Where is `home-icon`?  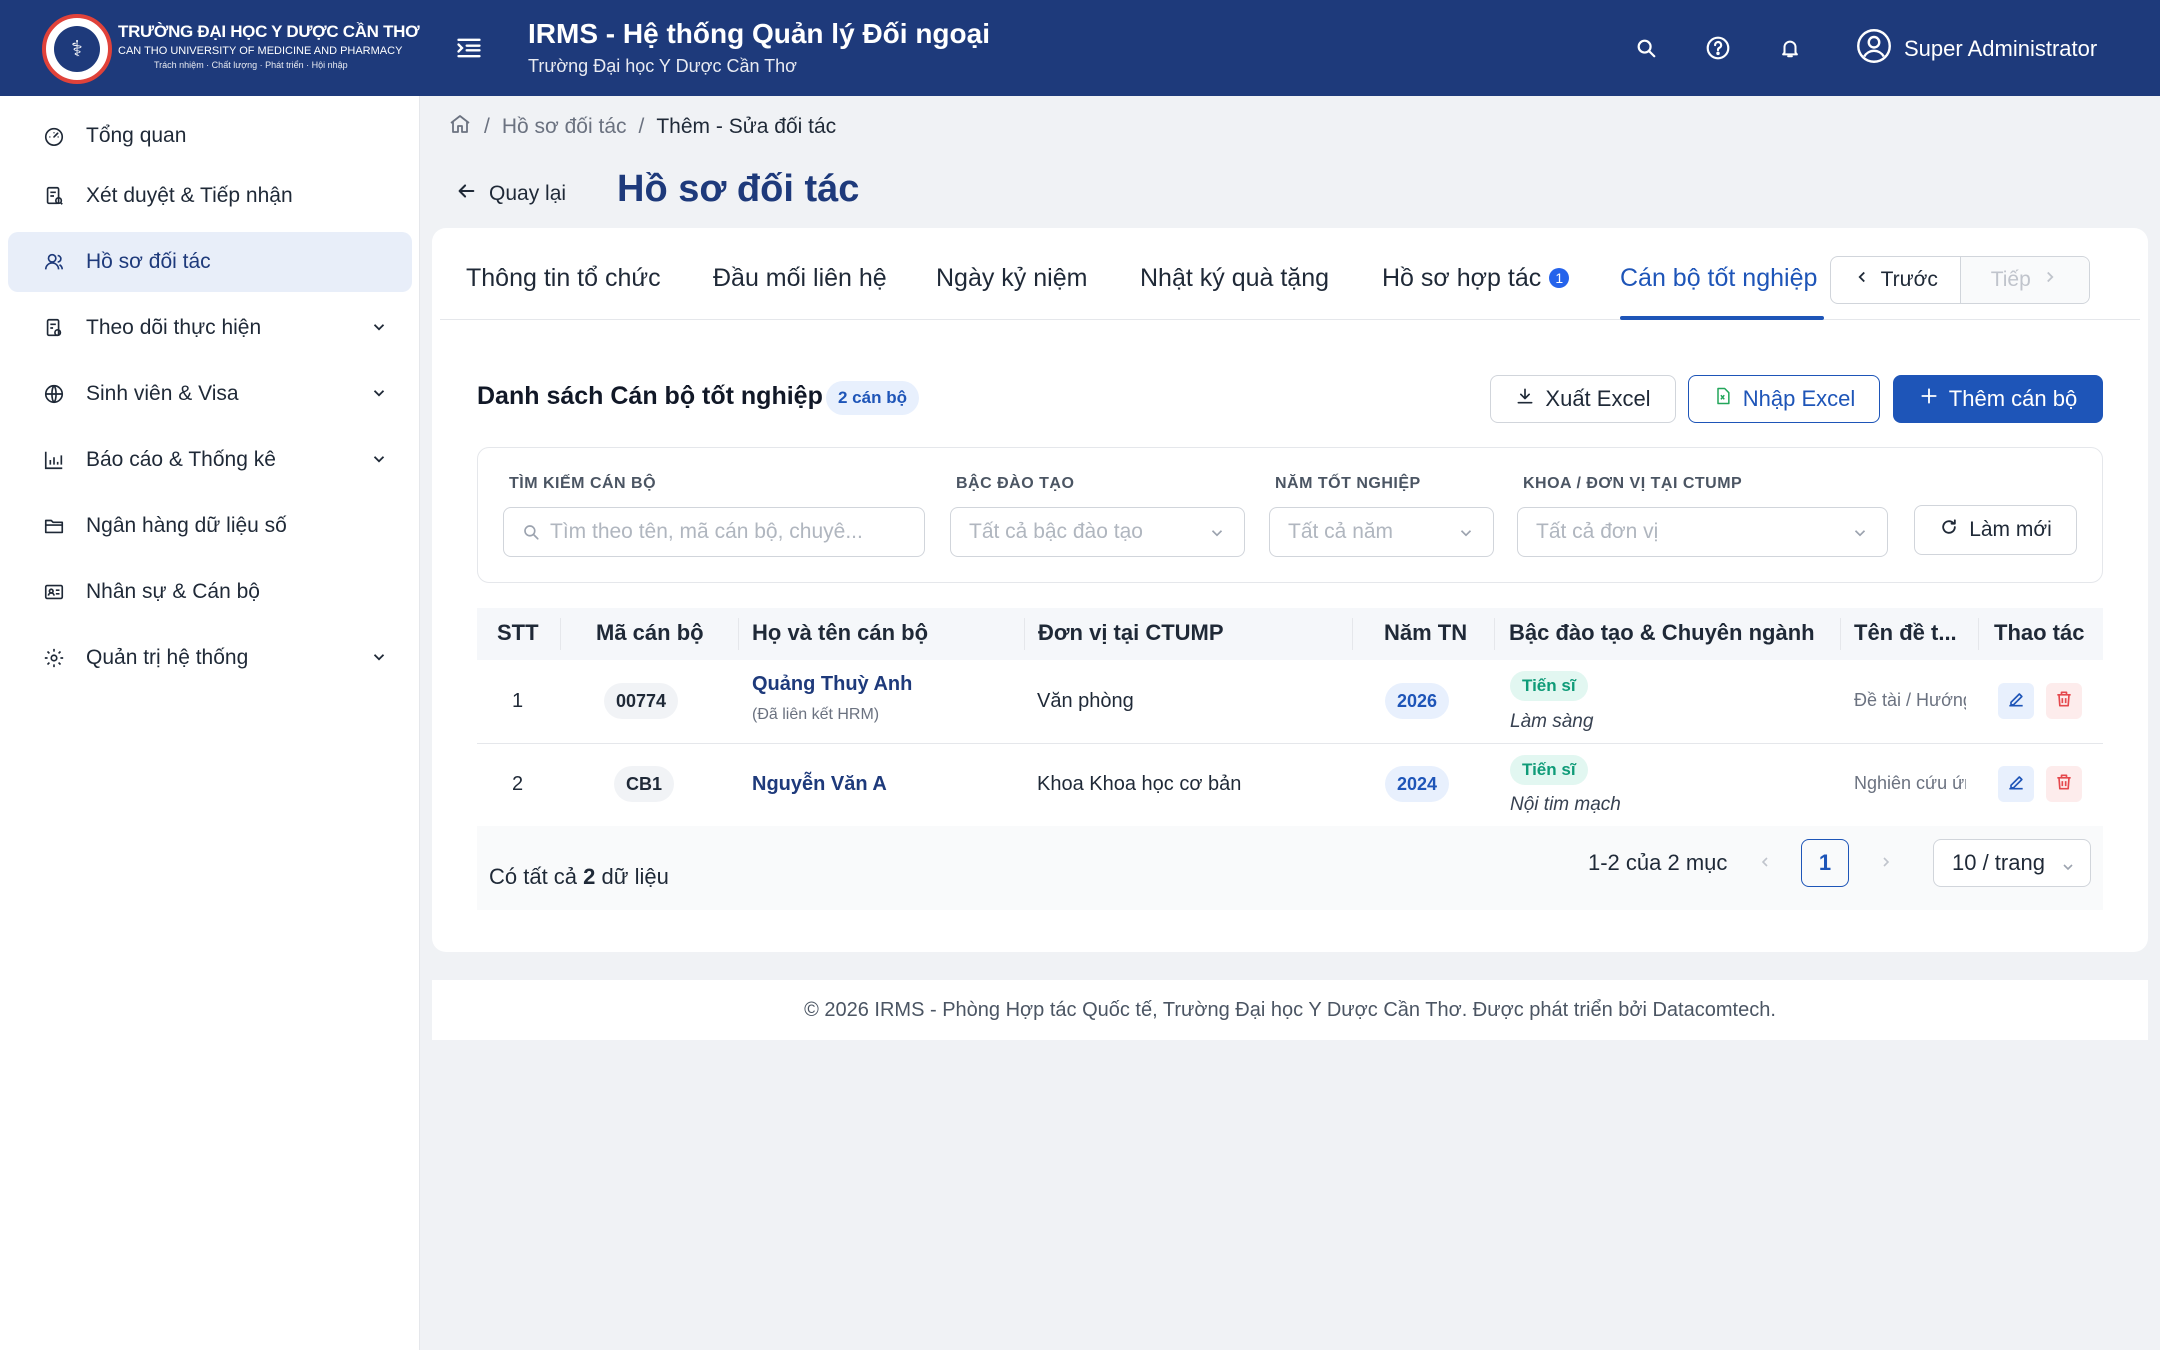
home-icon is located at coordinates (460, 127).